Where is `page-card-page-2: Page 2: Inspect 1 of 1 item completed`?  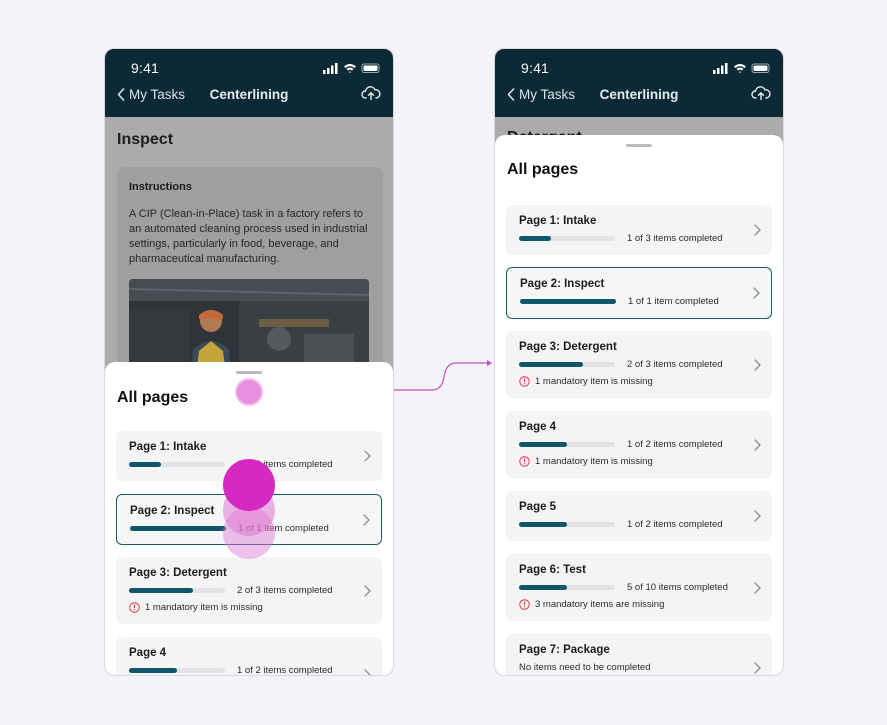
page-card-page-2: Page 2: Inspect 1 of 1 item completed is located at coordinates (639, 293).